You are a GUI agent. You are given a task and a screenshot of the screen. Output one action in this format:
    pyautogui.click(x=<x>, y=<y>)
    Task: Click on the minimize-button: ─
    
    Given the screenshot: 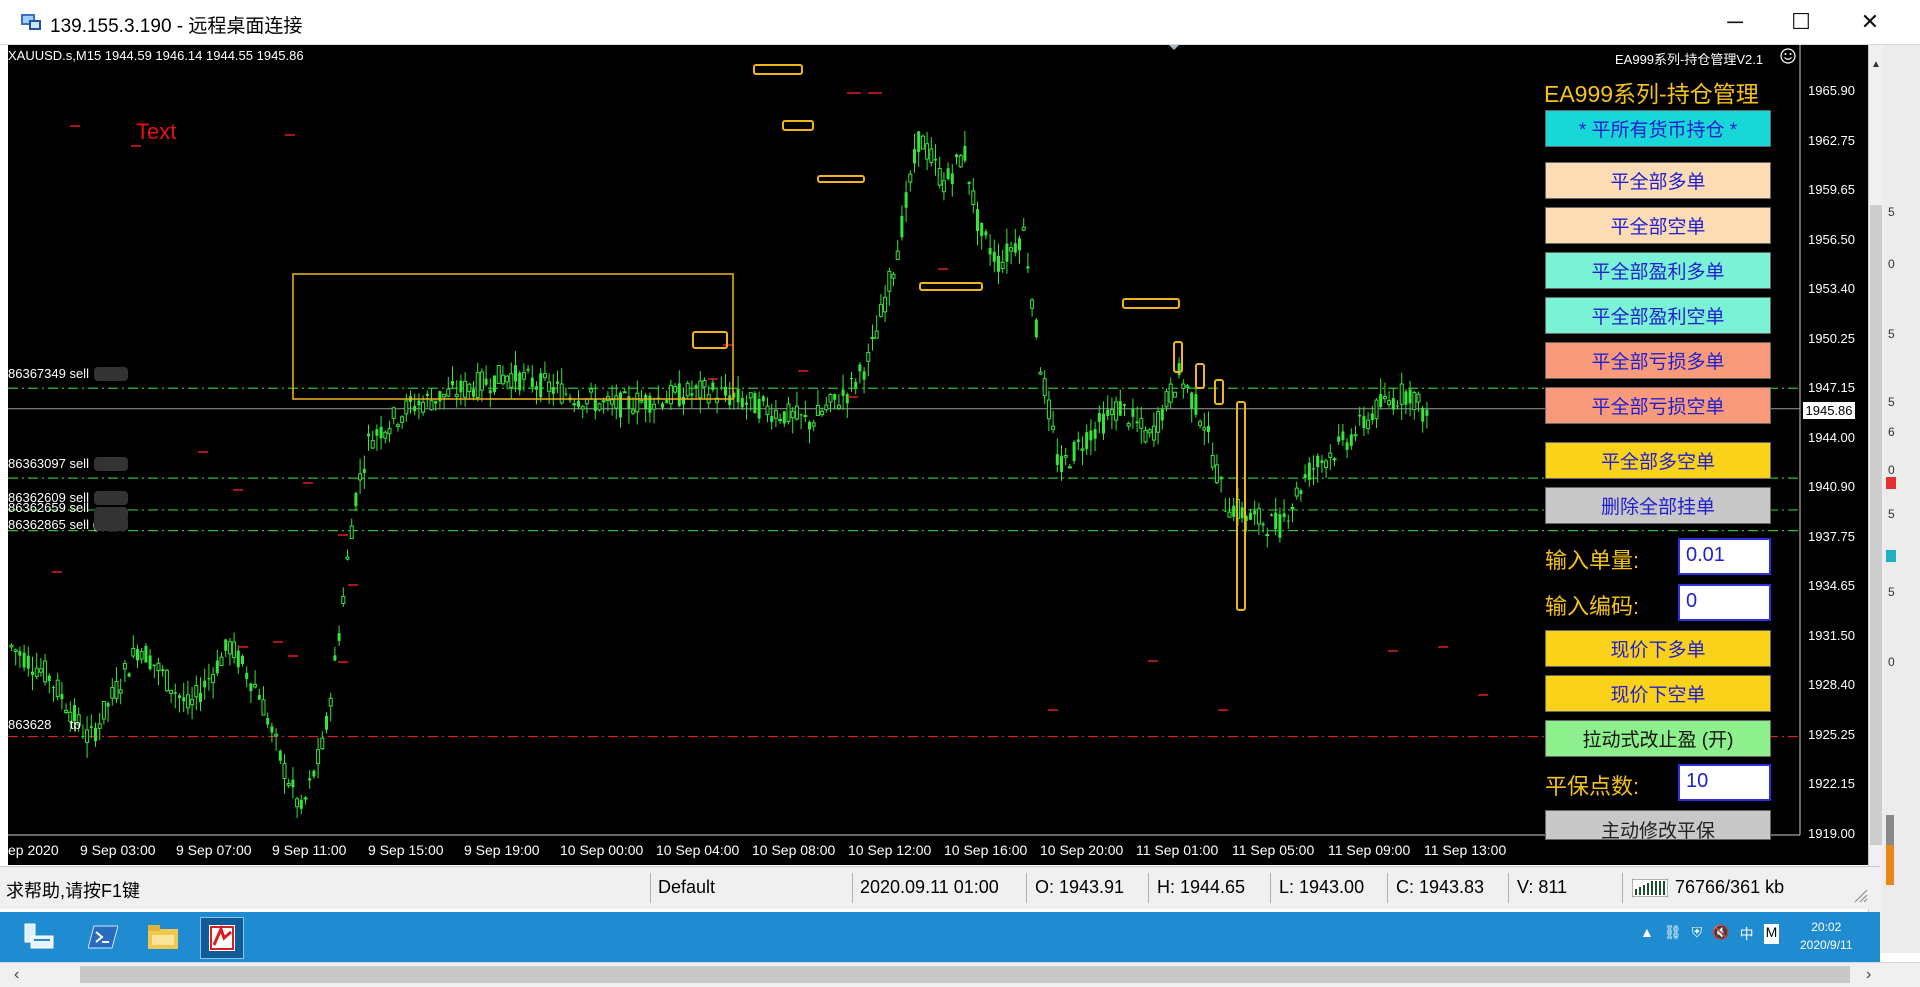 What is the action you would take?
    pyautogui.click(x=1735, y=22)
    